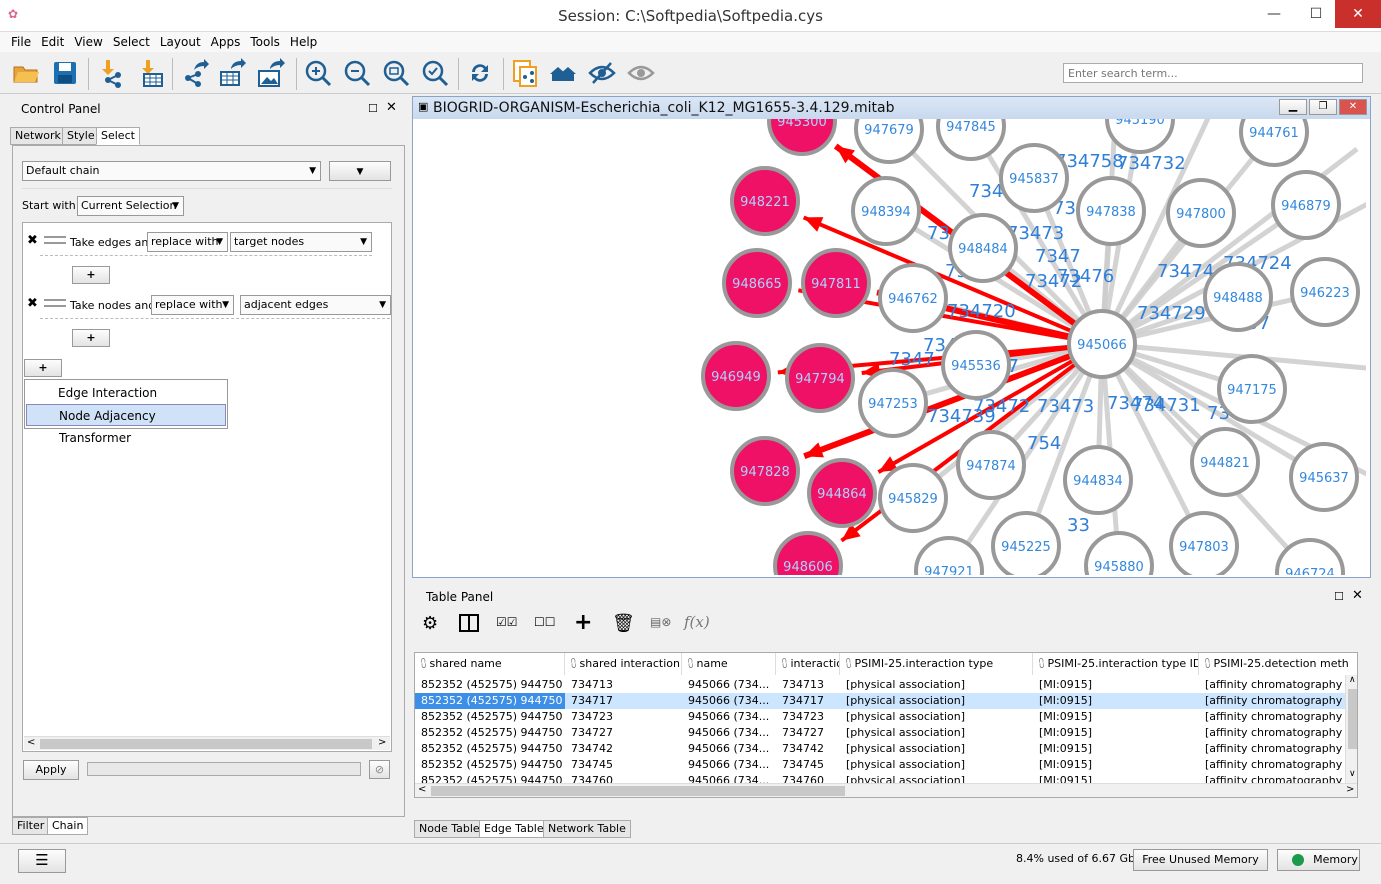 The height and width of the screenshot is (884, 1381). I want to click on menu-layout: Layout, so click(180, 42).